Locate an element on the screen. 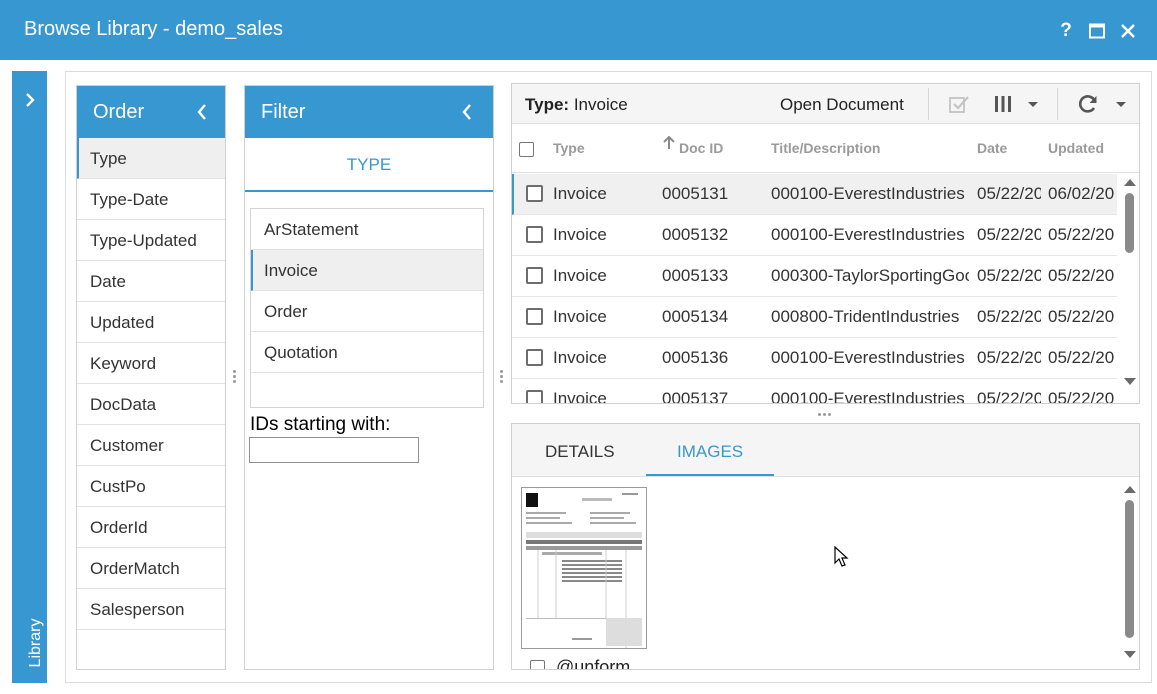 This screenshot has height=694, width=1157. order-item-salesperson: Salesperson is located at coordinates (151, 609).